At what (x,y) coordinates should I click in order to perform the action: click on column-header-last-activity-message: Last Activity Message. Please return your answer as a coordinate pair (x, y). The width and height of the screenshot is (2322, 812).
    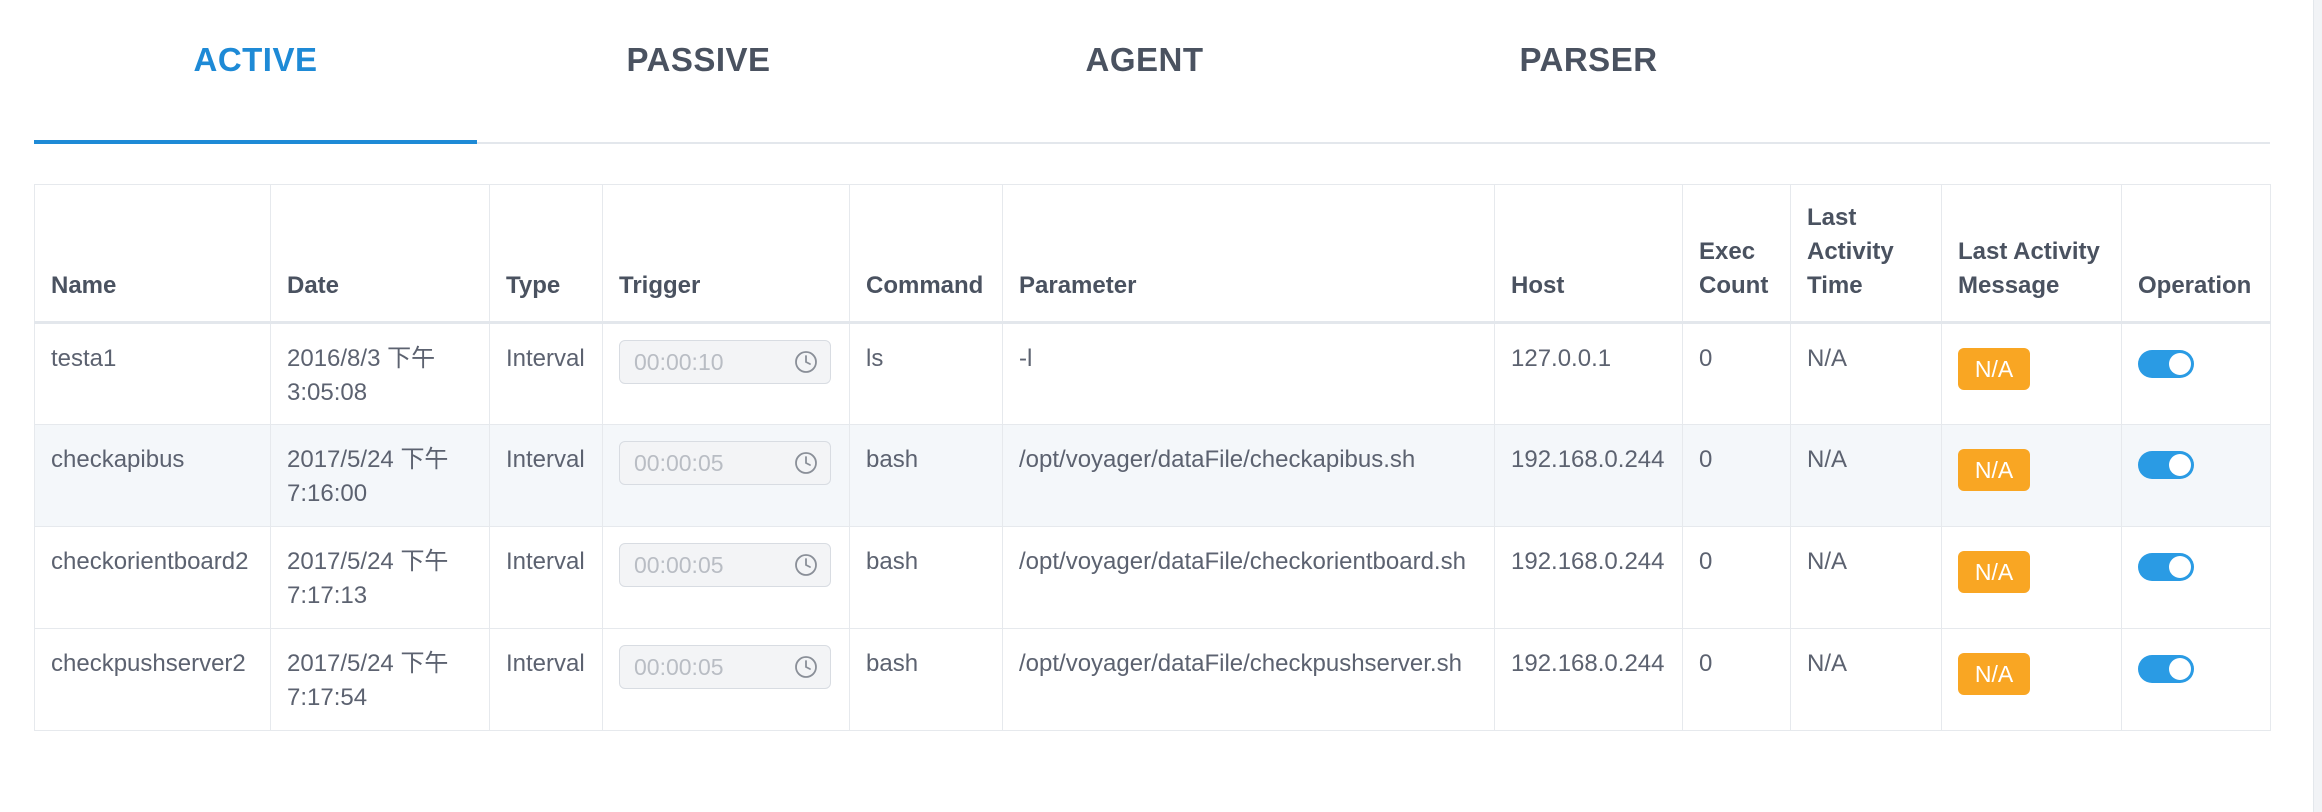
    Looking at the image, I should click on (2031, 253).